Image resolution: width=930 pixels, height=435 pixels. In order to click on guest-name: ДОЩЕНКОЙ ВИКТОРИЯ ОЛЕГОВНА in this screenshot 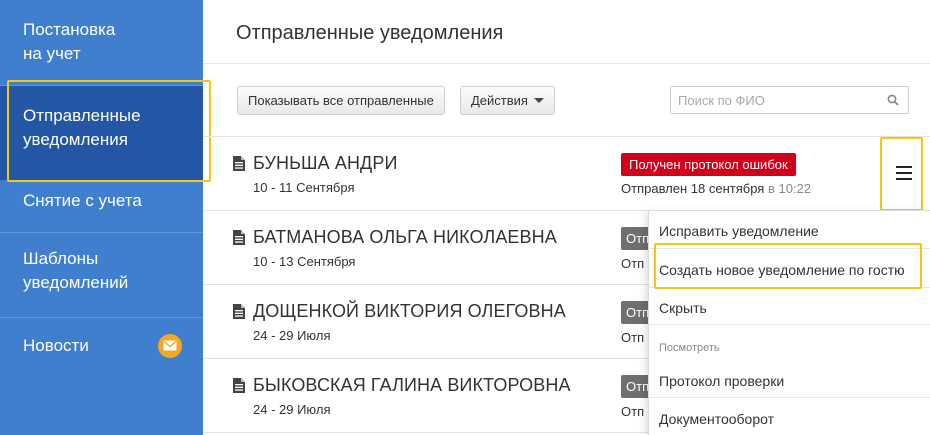, I will do `click(409, 311)`.